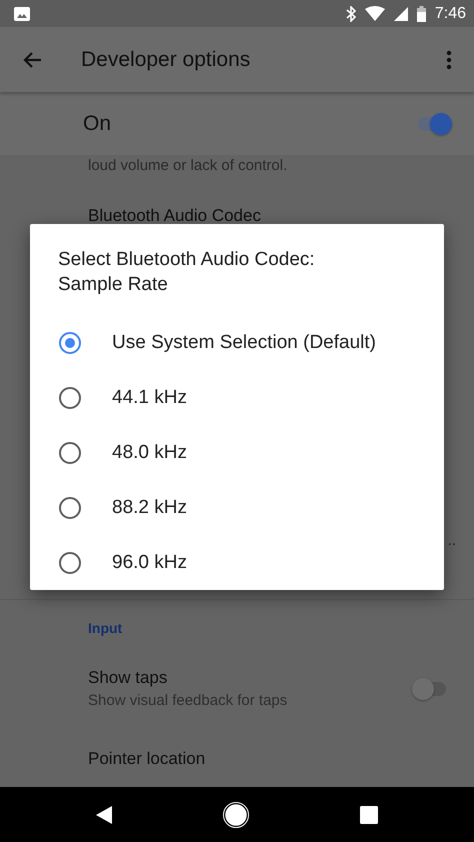 This screenshot has height=842, width=474. I want to click on dialog-title: Select Bluetooth Audio Codec:, so click(187, 260).